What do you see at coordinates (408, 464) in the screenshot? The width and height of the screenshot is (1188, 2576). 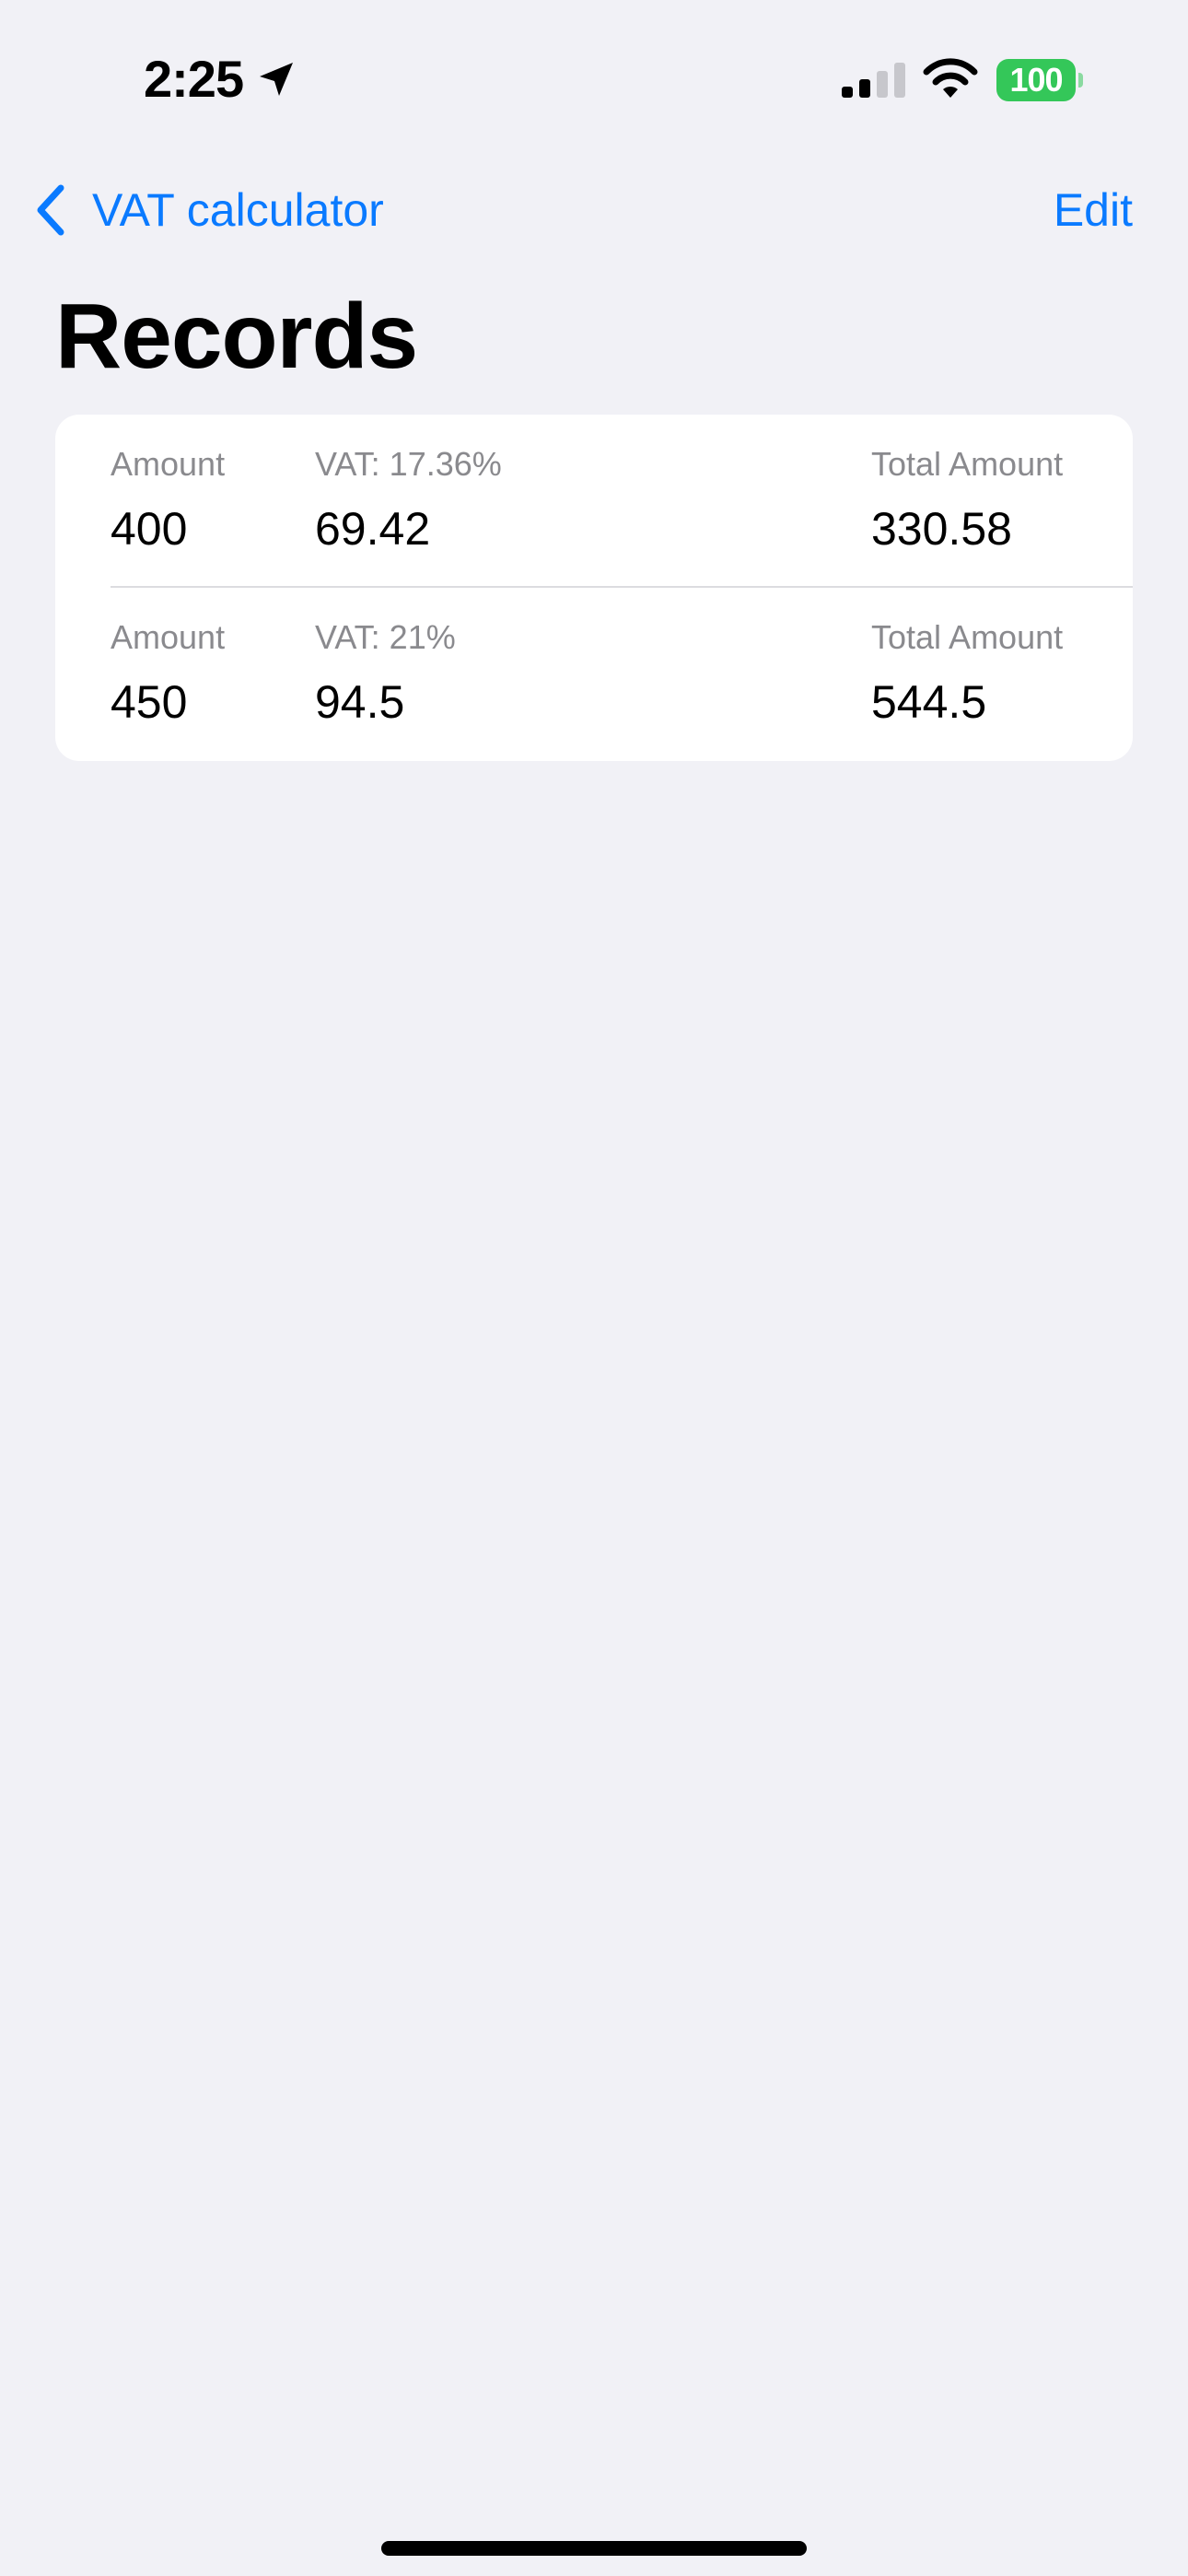 I see `vat-label: VAT: 17.36%` at bounding box center [408, 464].